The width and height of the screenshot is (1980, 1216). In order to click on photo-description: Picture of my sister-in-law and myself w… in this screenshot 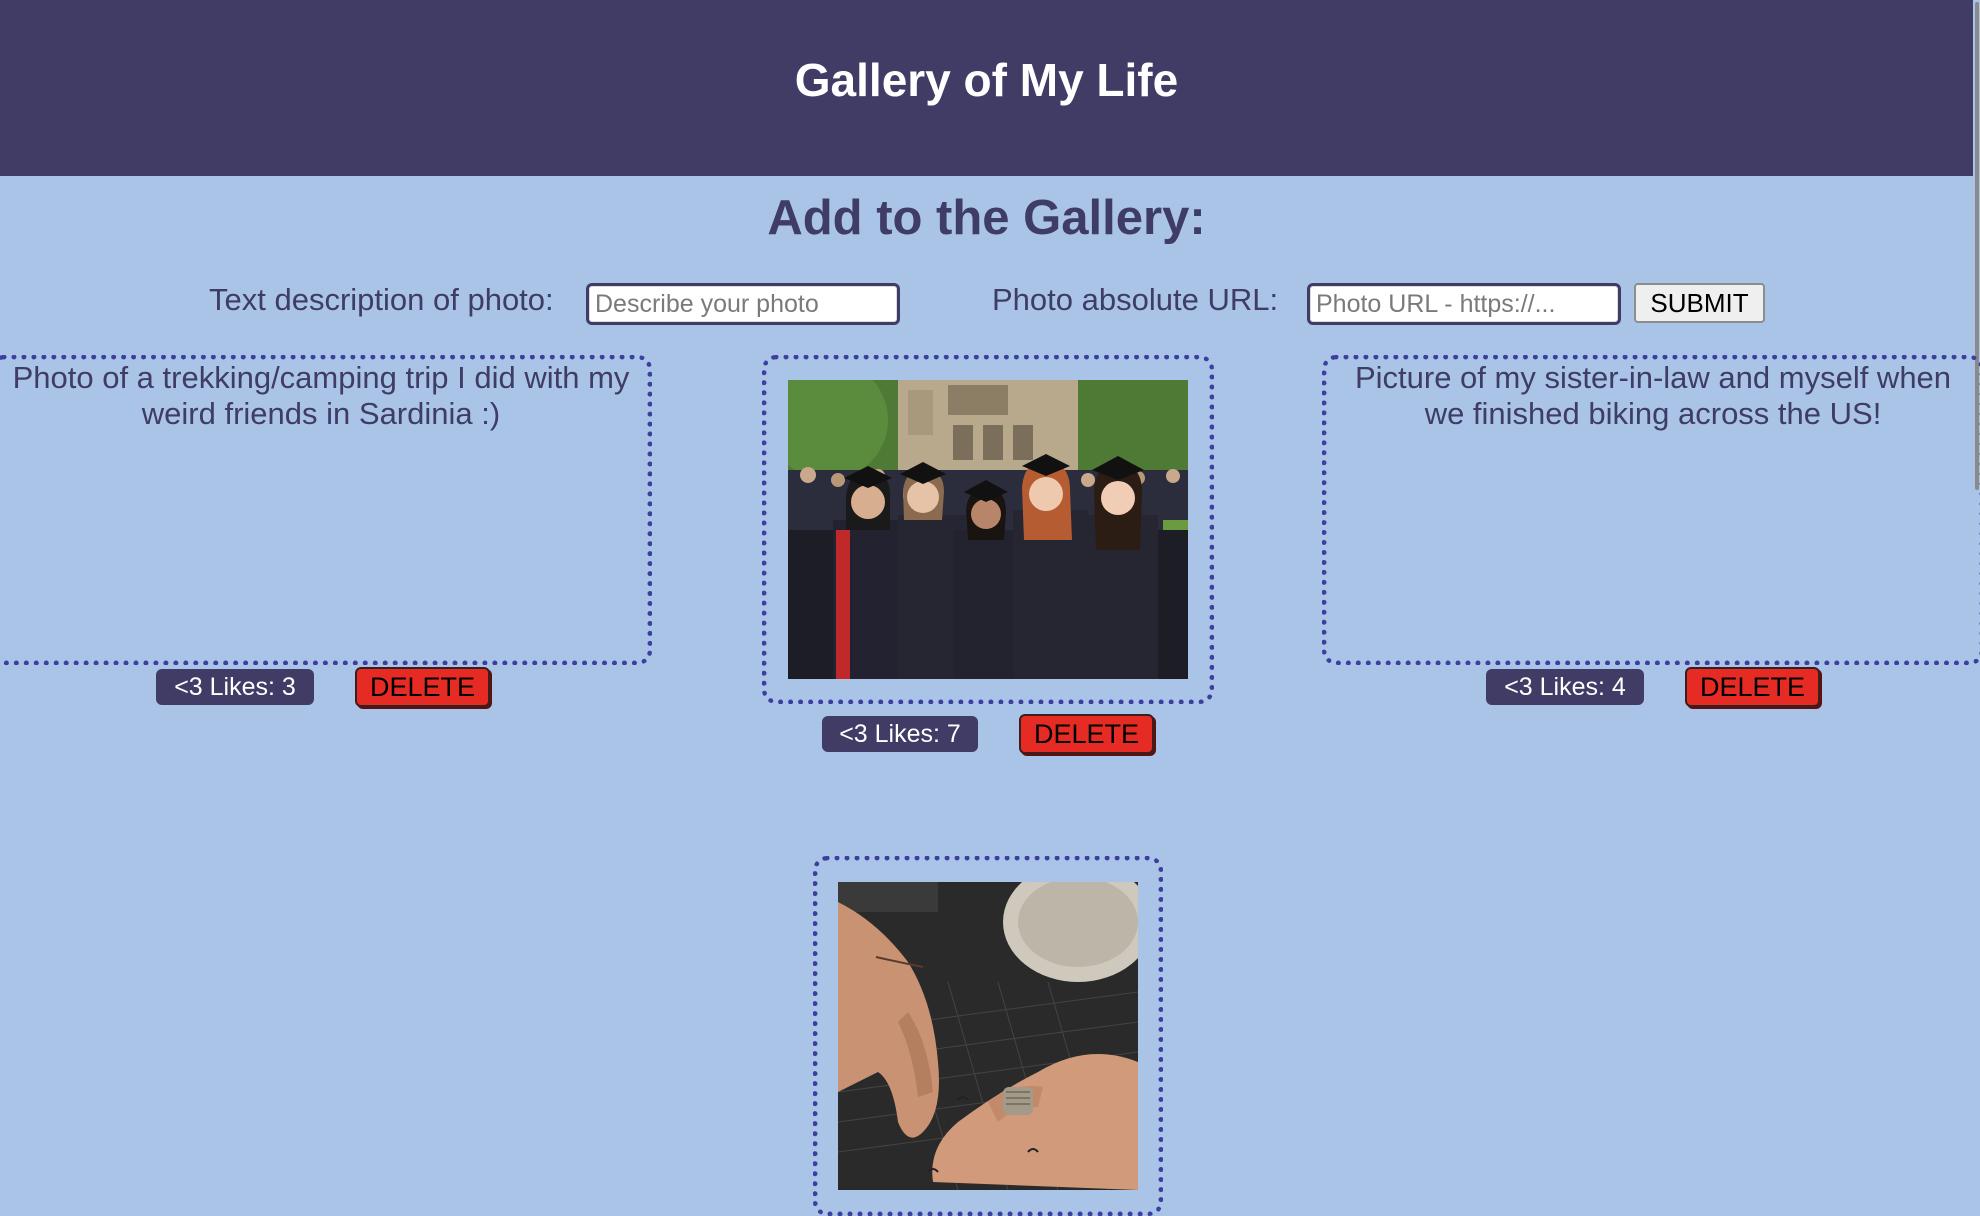, I will do `click(1653, 395)`.